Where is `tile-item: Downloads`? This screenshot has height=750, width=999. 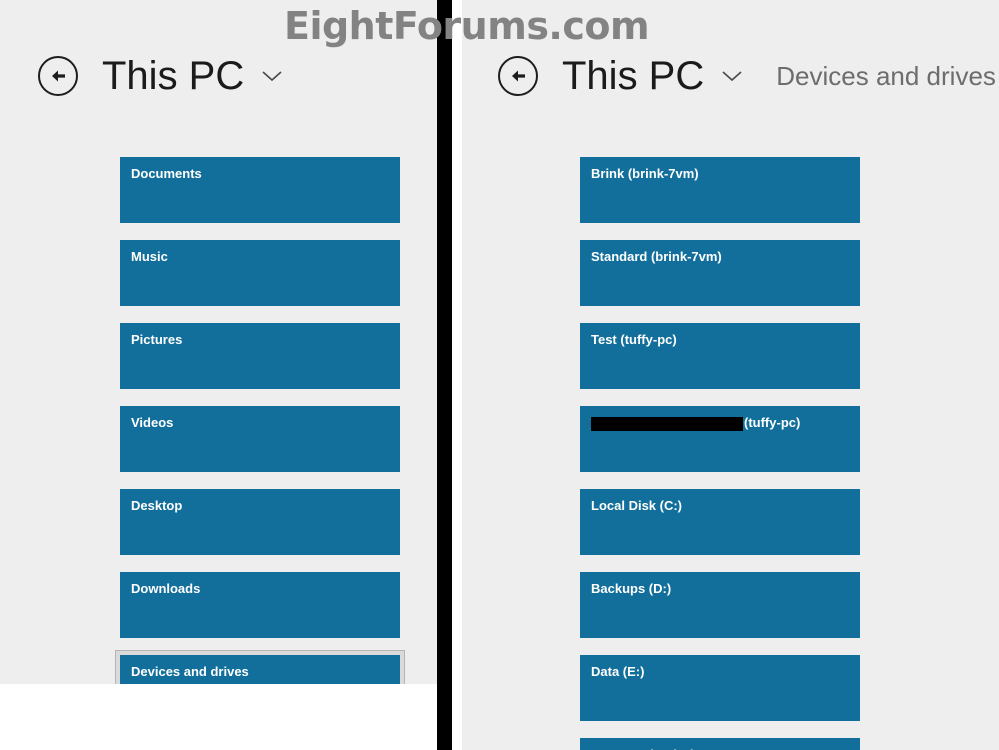 tile-item: Downloads is located at coordinates (260, 605).